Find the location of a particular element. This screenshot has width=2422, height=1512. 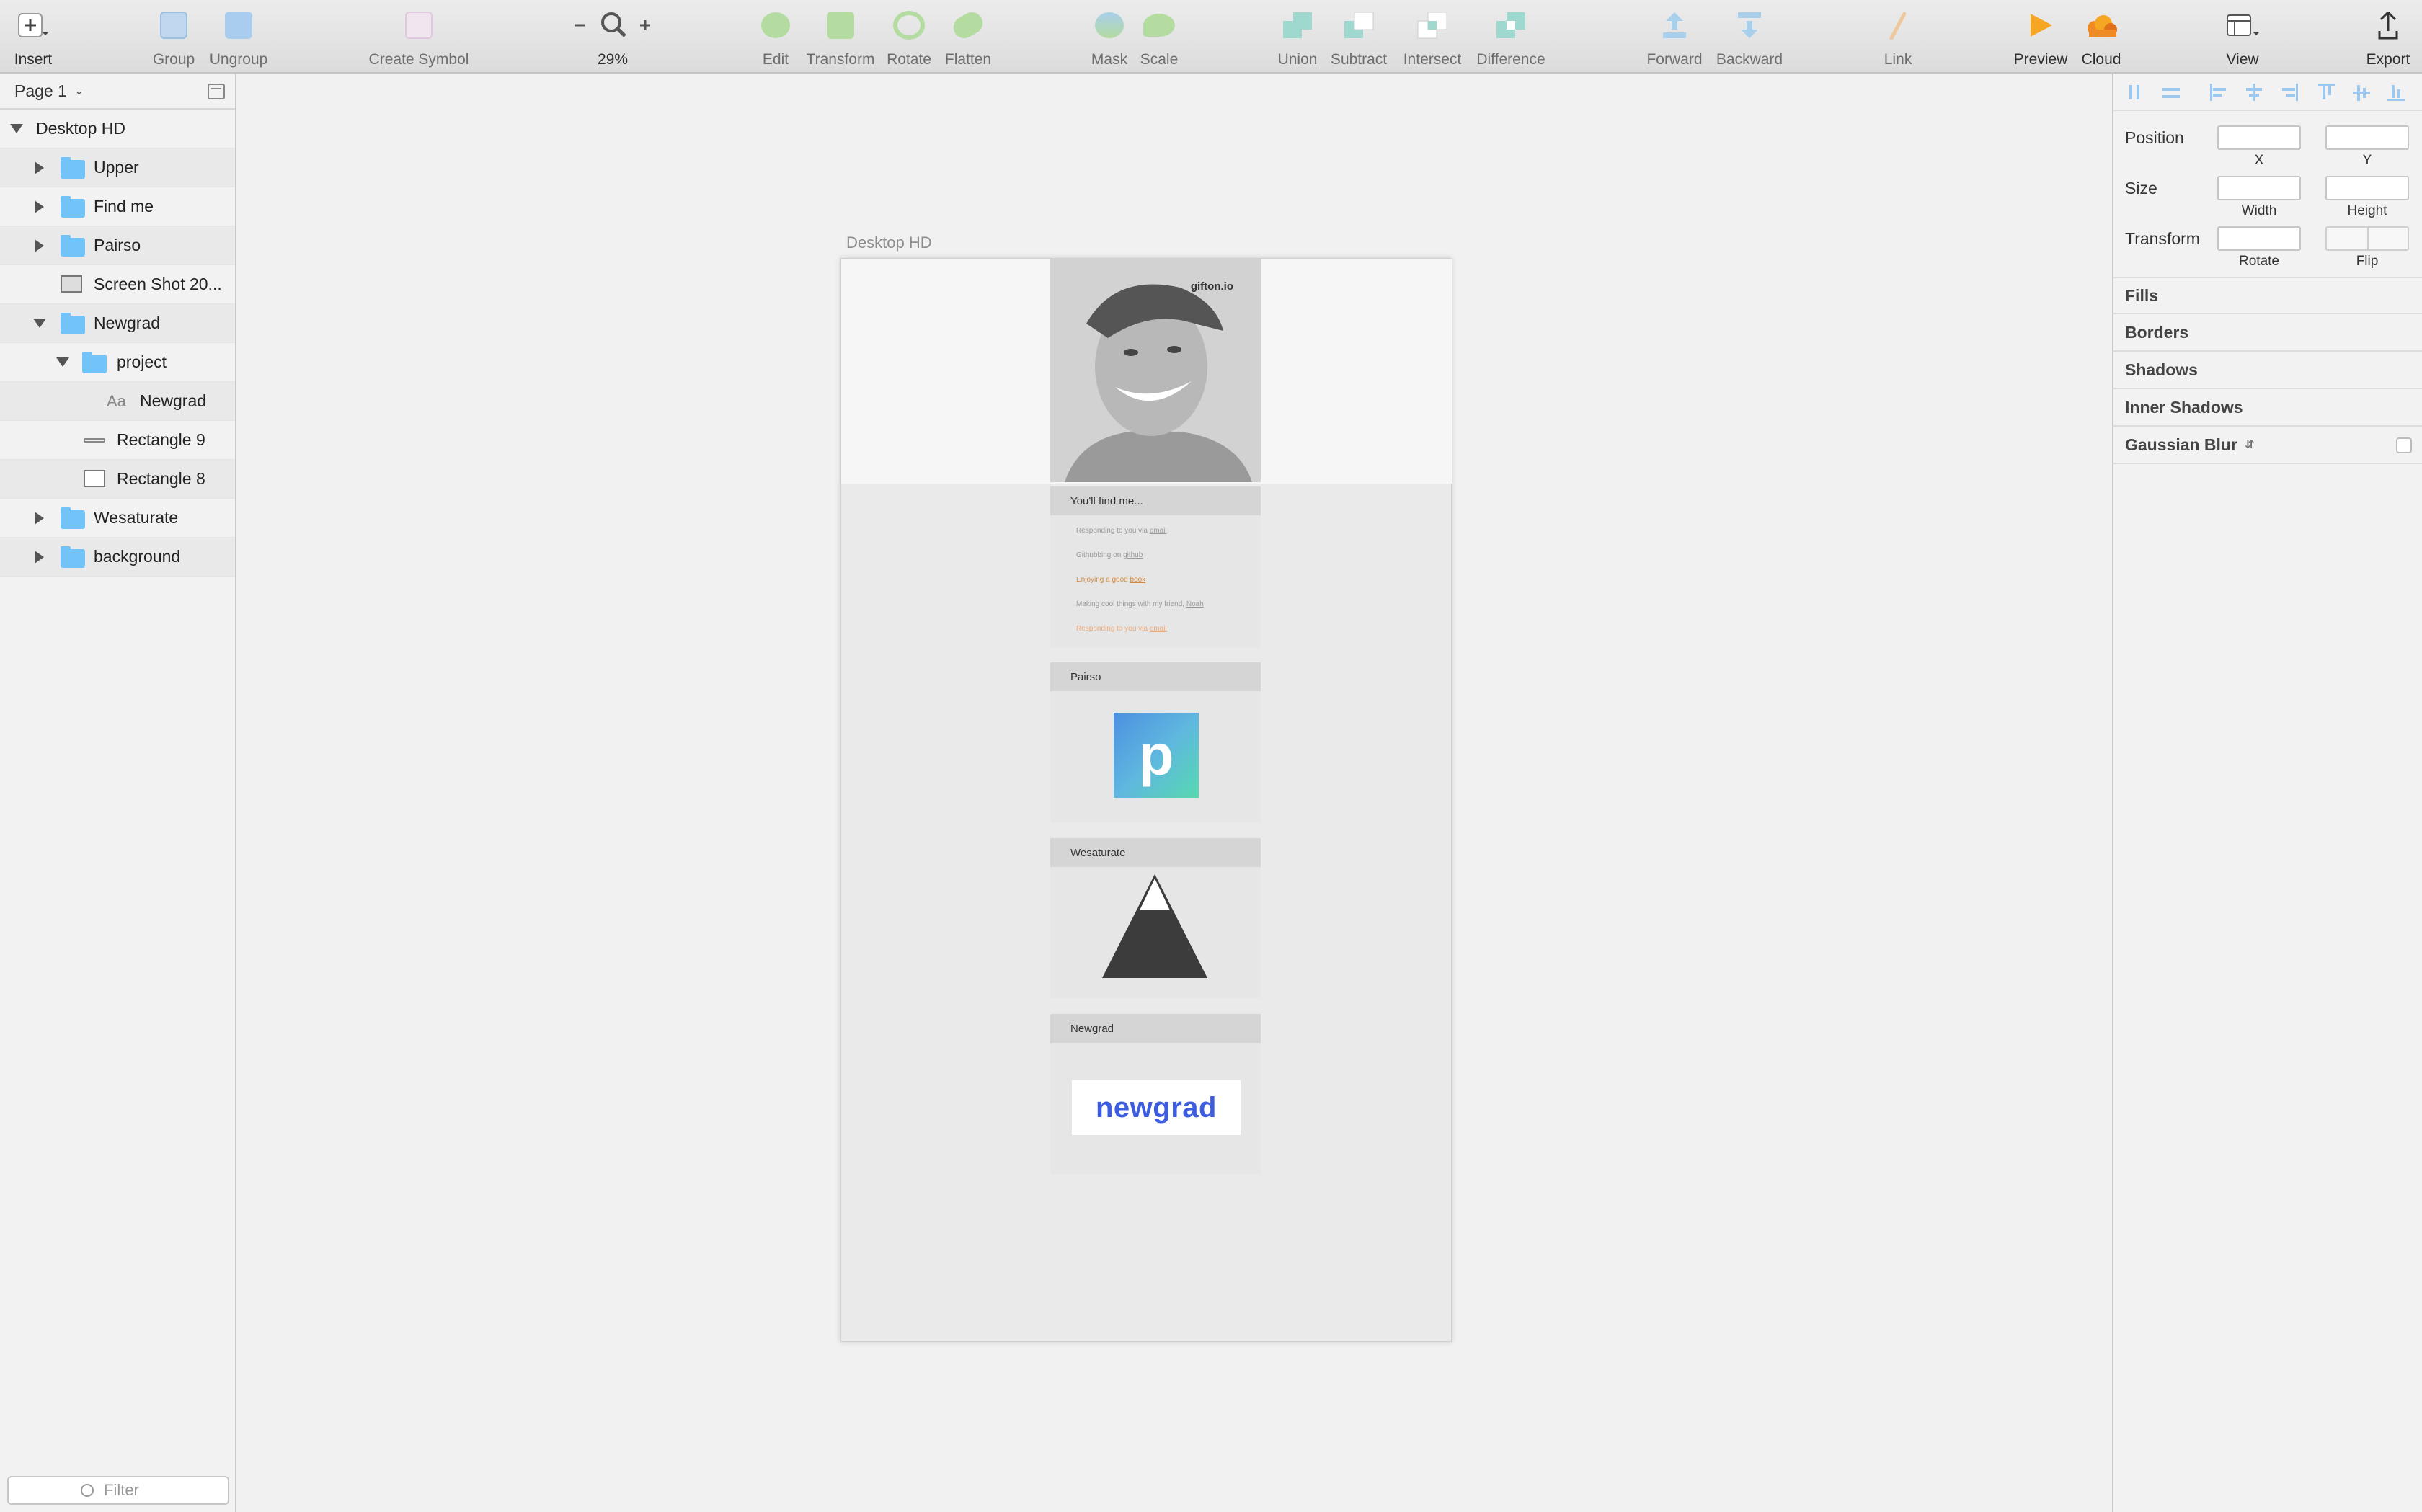

ungroup-button: Ungroup is located at coordinates (239, 39).